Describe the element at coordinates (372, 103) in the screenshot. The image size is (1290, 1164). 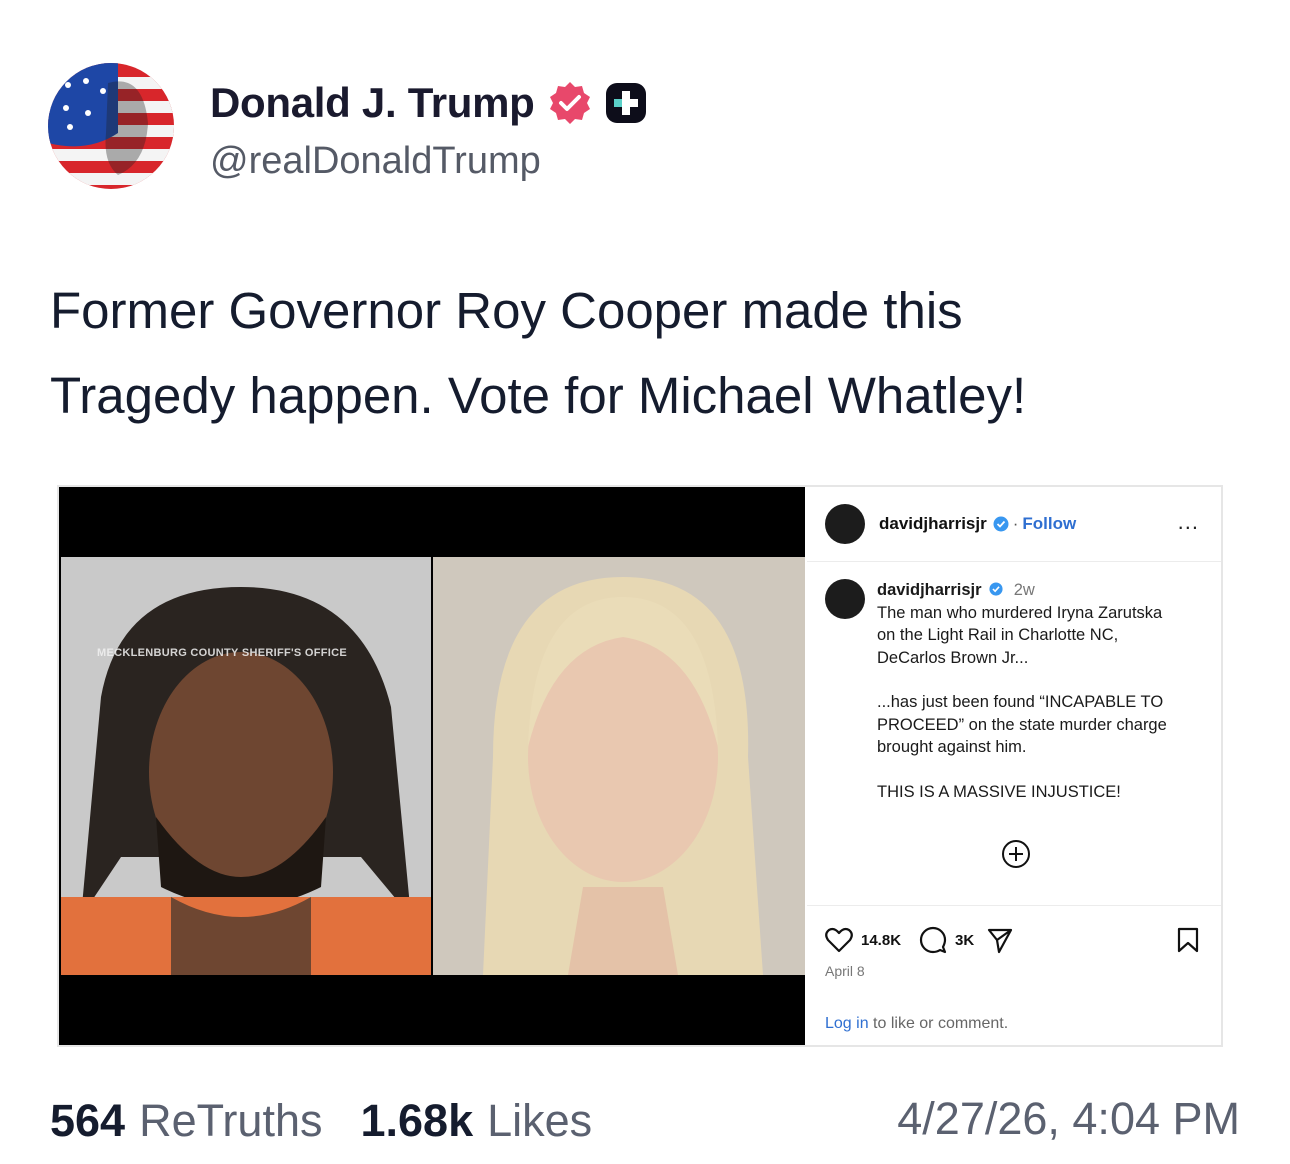
I see `display-name: Donald J. Trump` at that location.